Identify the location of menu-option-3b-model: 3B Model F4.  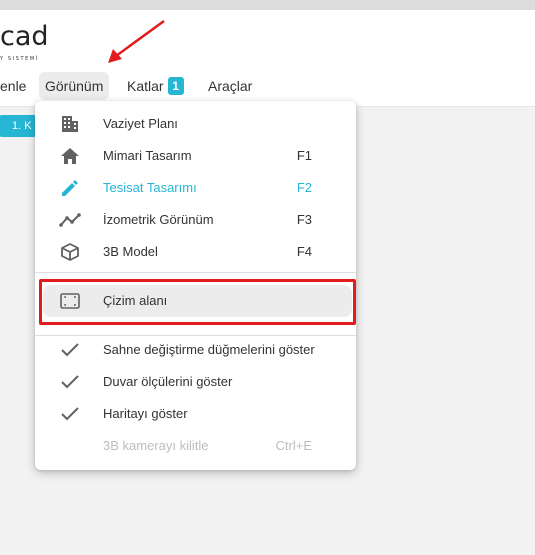
(195, 252).